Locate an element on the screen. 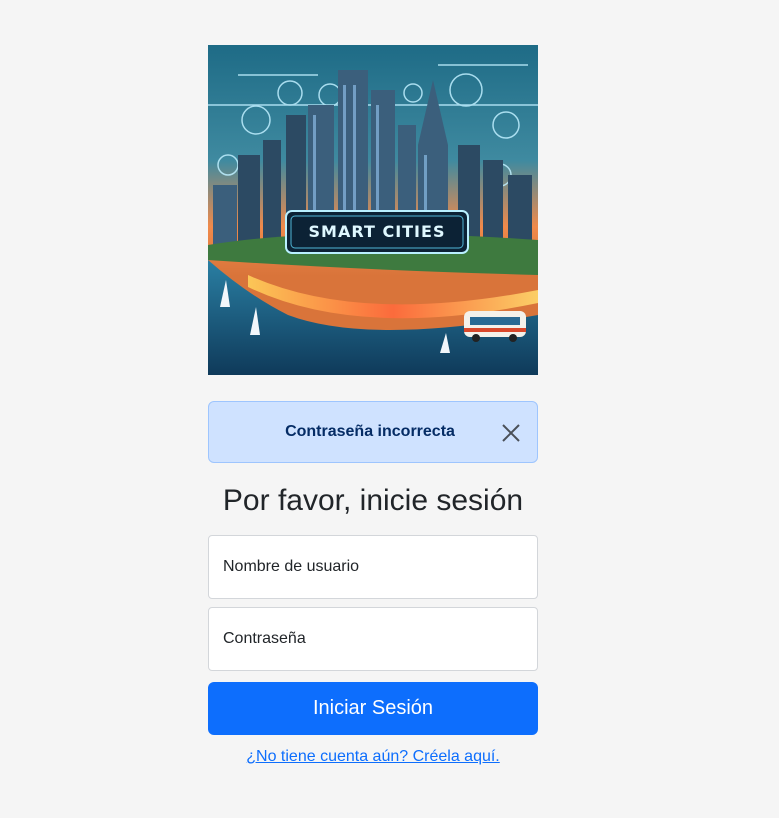 This screenshot has width=779, height=818. password-field is located at coordinates (373, 639).